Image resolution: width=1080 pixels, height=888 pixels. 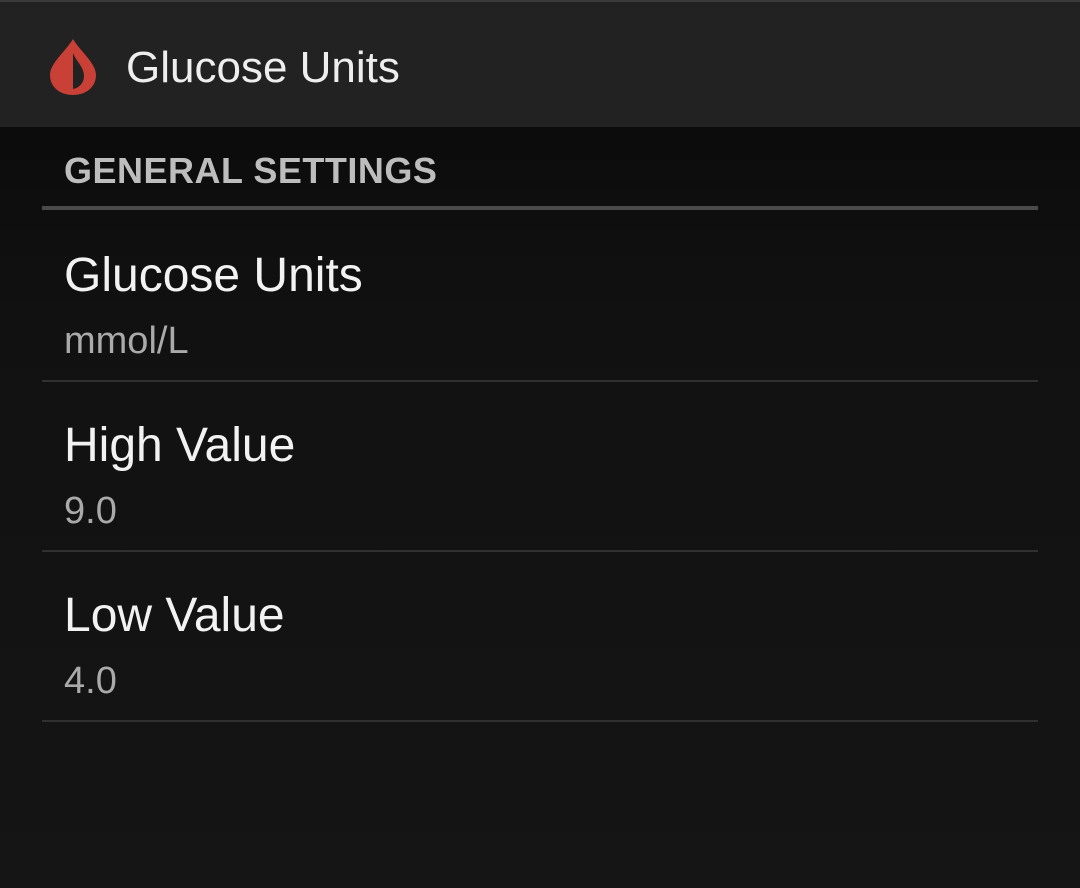 I want to click on pref-summary: 4.0, so click(x=90, y=681).